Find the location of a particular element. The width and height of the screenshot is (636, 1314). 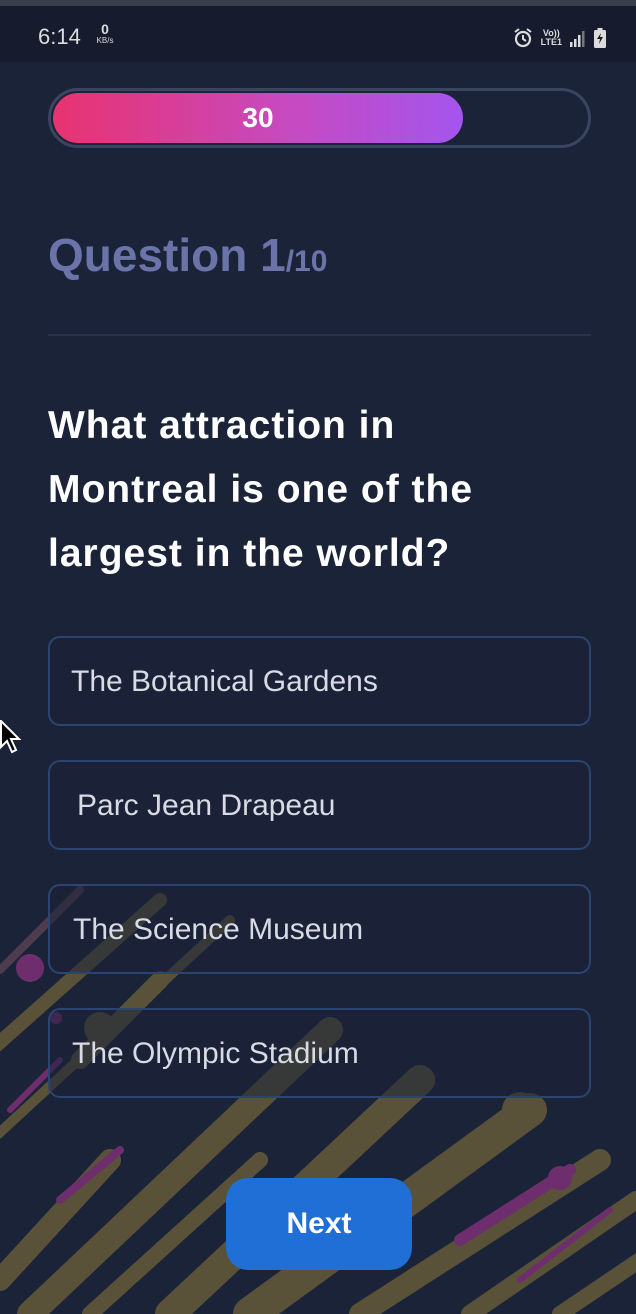

question-counter: Question 1/10 is located at coordinates (187, 255).